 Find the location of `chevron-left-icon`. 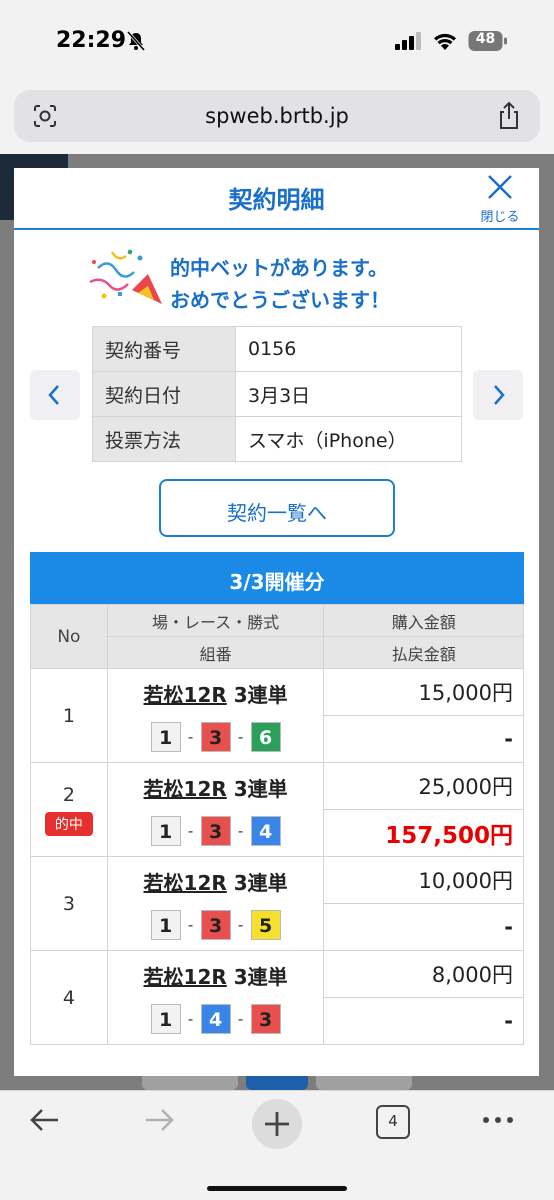

chevron-left-icon is located at coordinates (53, 395).